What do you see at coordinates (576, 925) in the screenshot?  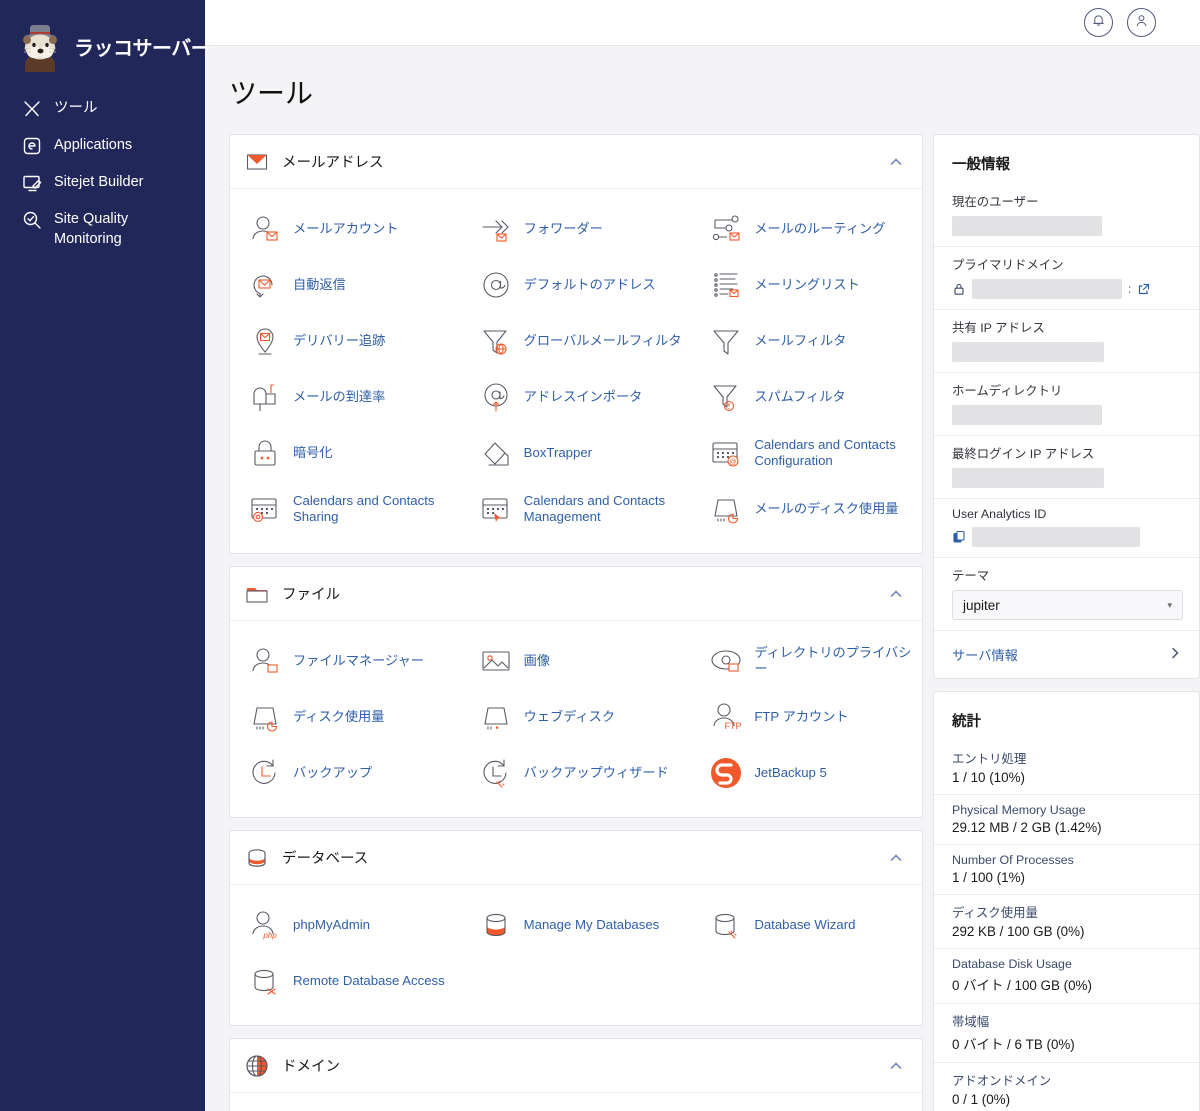 I see `tile-manage-my-databases: Manage My Databases` at bounding box center [576, 925].